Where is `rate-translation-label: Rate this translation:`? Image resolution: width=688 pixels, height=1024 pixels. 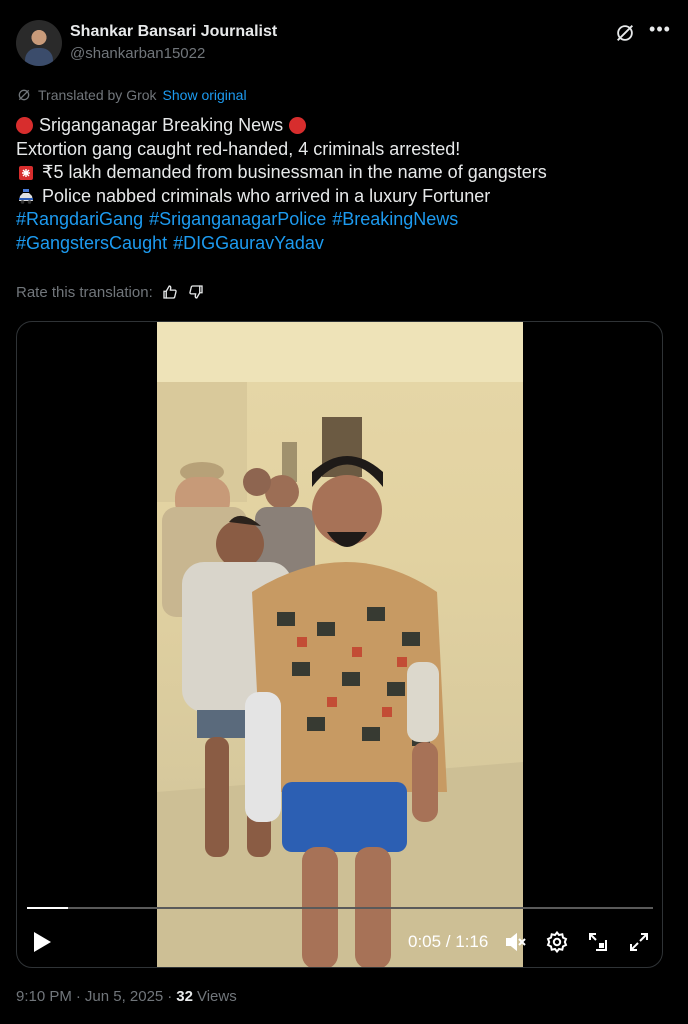 rate-translation-label: Rate this translation: is located at coordinates (84, 292).